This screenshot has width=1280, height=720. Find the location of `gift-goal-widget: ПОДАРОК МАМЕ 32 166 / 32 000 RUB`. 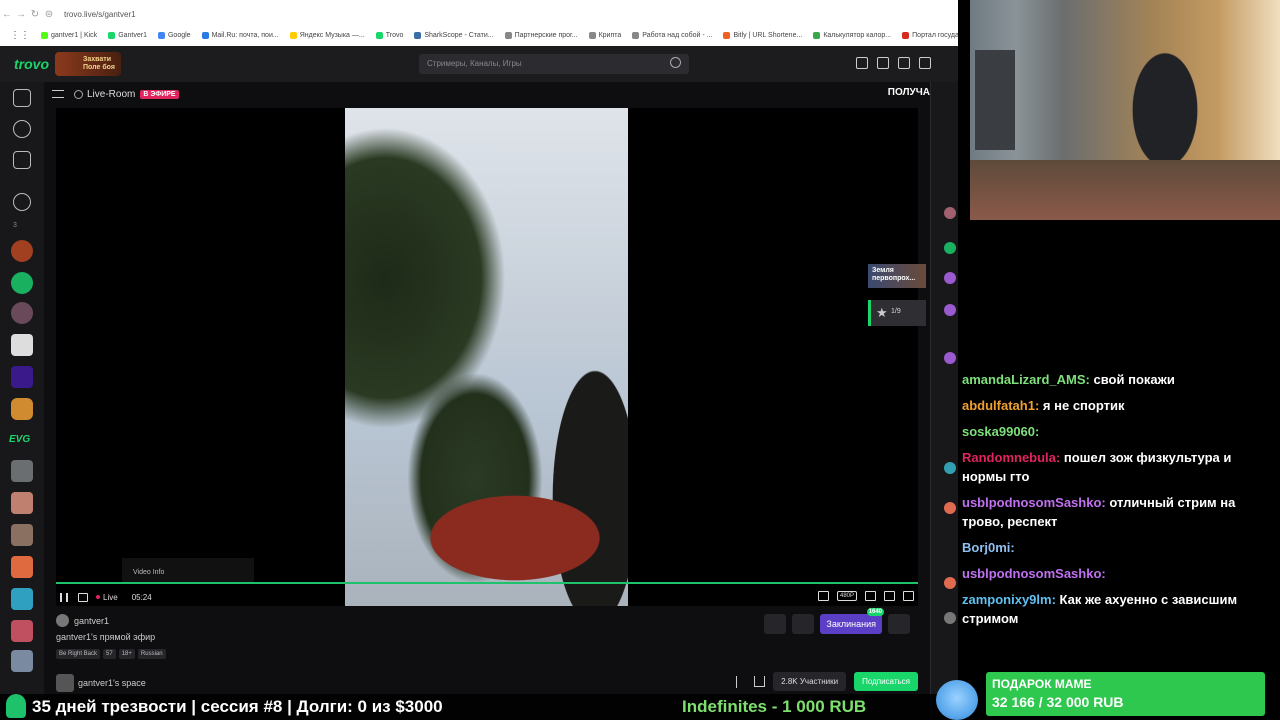

gift-goal-widget: ПОДАРОК МАМЕ 32 166 / 32 000 RUB is located at coordinates (1125, 694).